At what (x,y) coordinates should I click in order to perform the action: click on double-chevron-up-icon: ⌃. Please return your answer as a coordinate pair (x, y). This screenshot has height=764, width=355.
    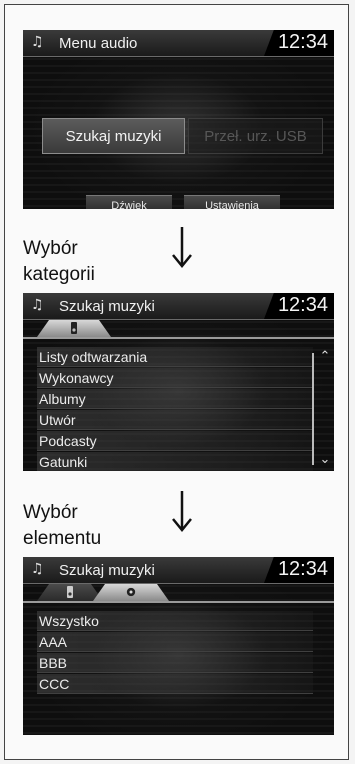
    Looking at the image, I should click on (325, 357).